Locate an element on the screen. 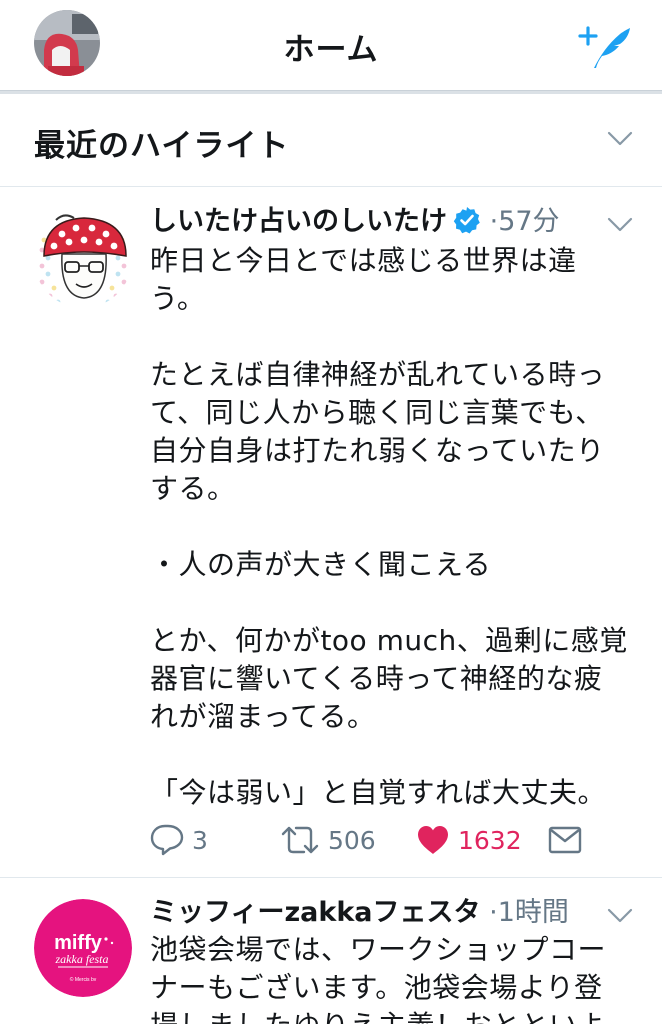 The width and height of the screenshot is (662, 1024). tweet-timestamp: 1時間 is located at coordinates (533, 912).